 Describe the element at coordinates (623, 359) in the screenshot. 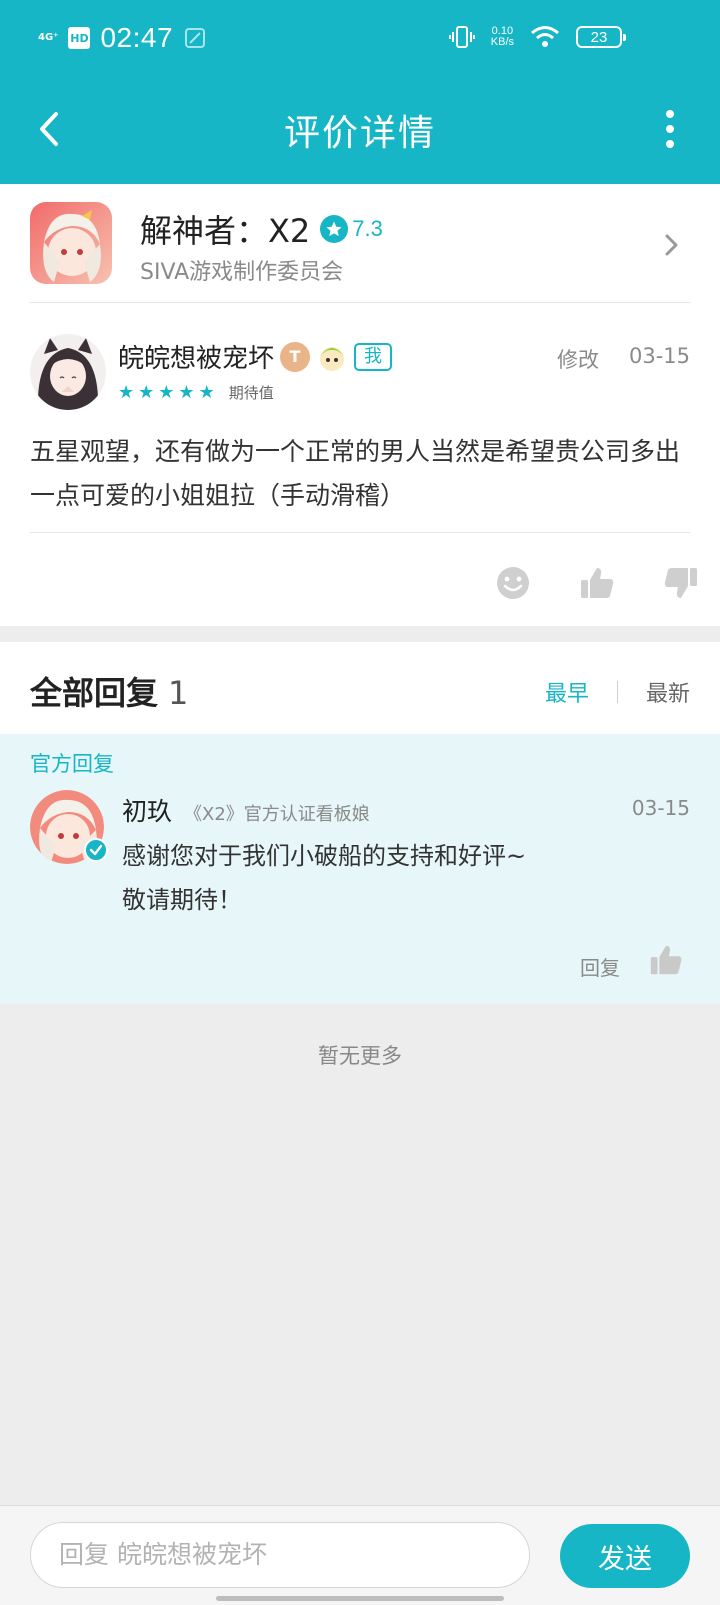

I see `review-meta: 修改 03-15` at that location.